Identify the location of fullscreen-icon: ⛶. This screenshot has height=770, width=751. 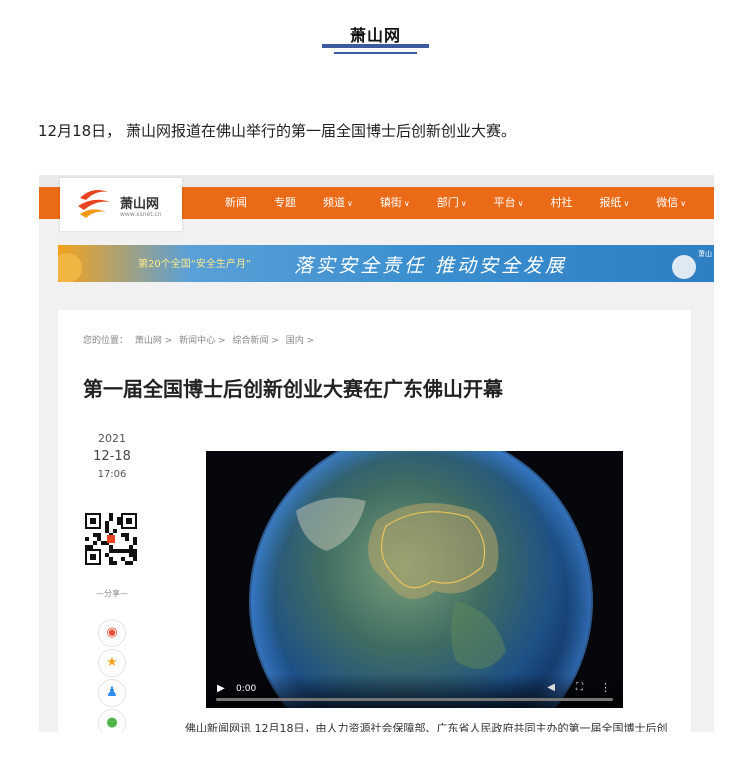
(579, 687).